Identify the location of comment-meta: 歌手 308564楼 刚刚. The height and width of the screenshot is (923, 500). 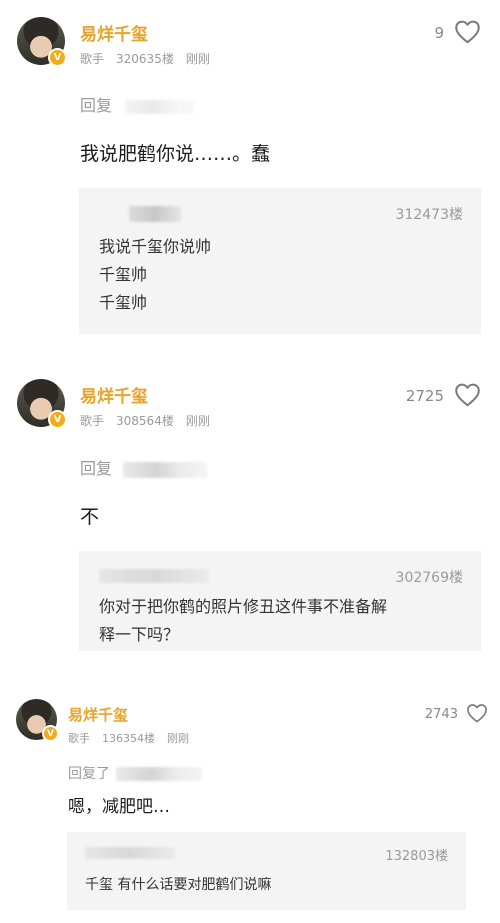
(151, 420).